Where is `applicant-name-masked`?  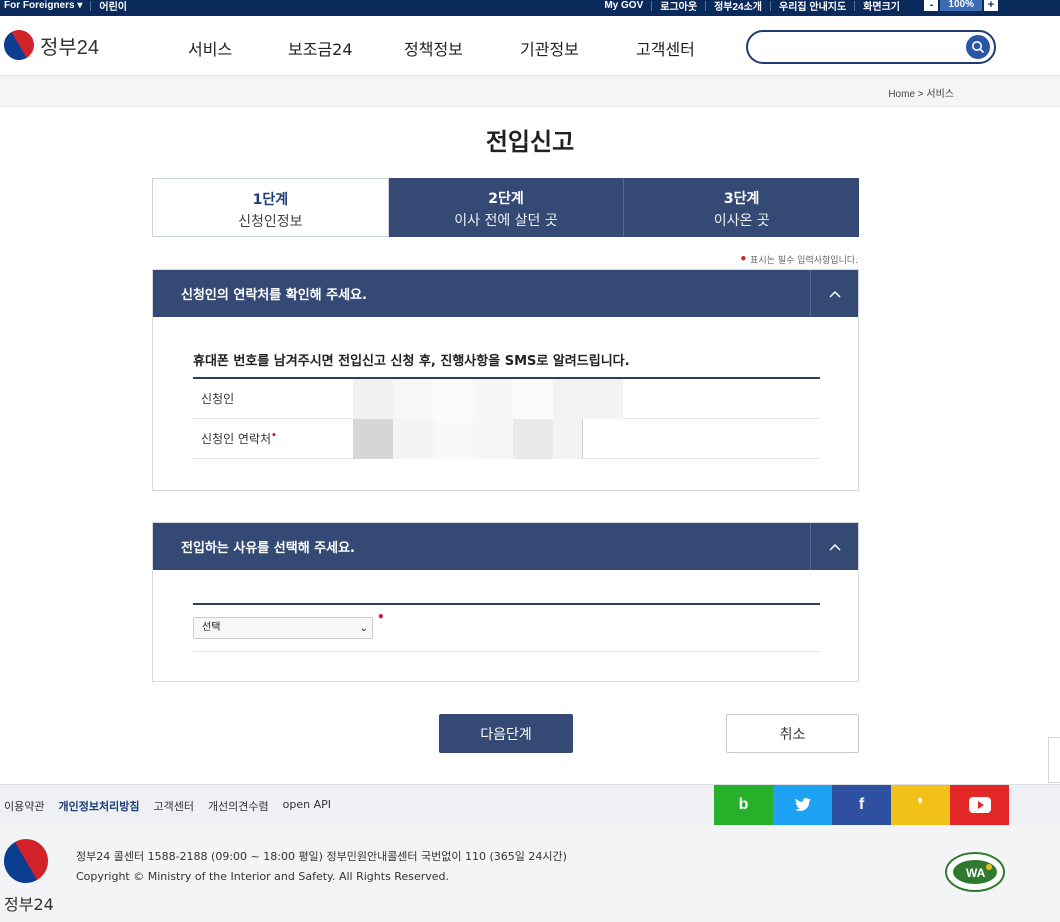
applicant-name-masked is located at coordinates (488, 398).